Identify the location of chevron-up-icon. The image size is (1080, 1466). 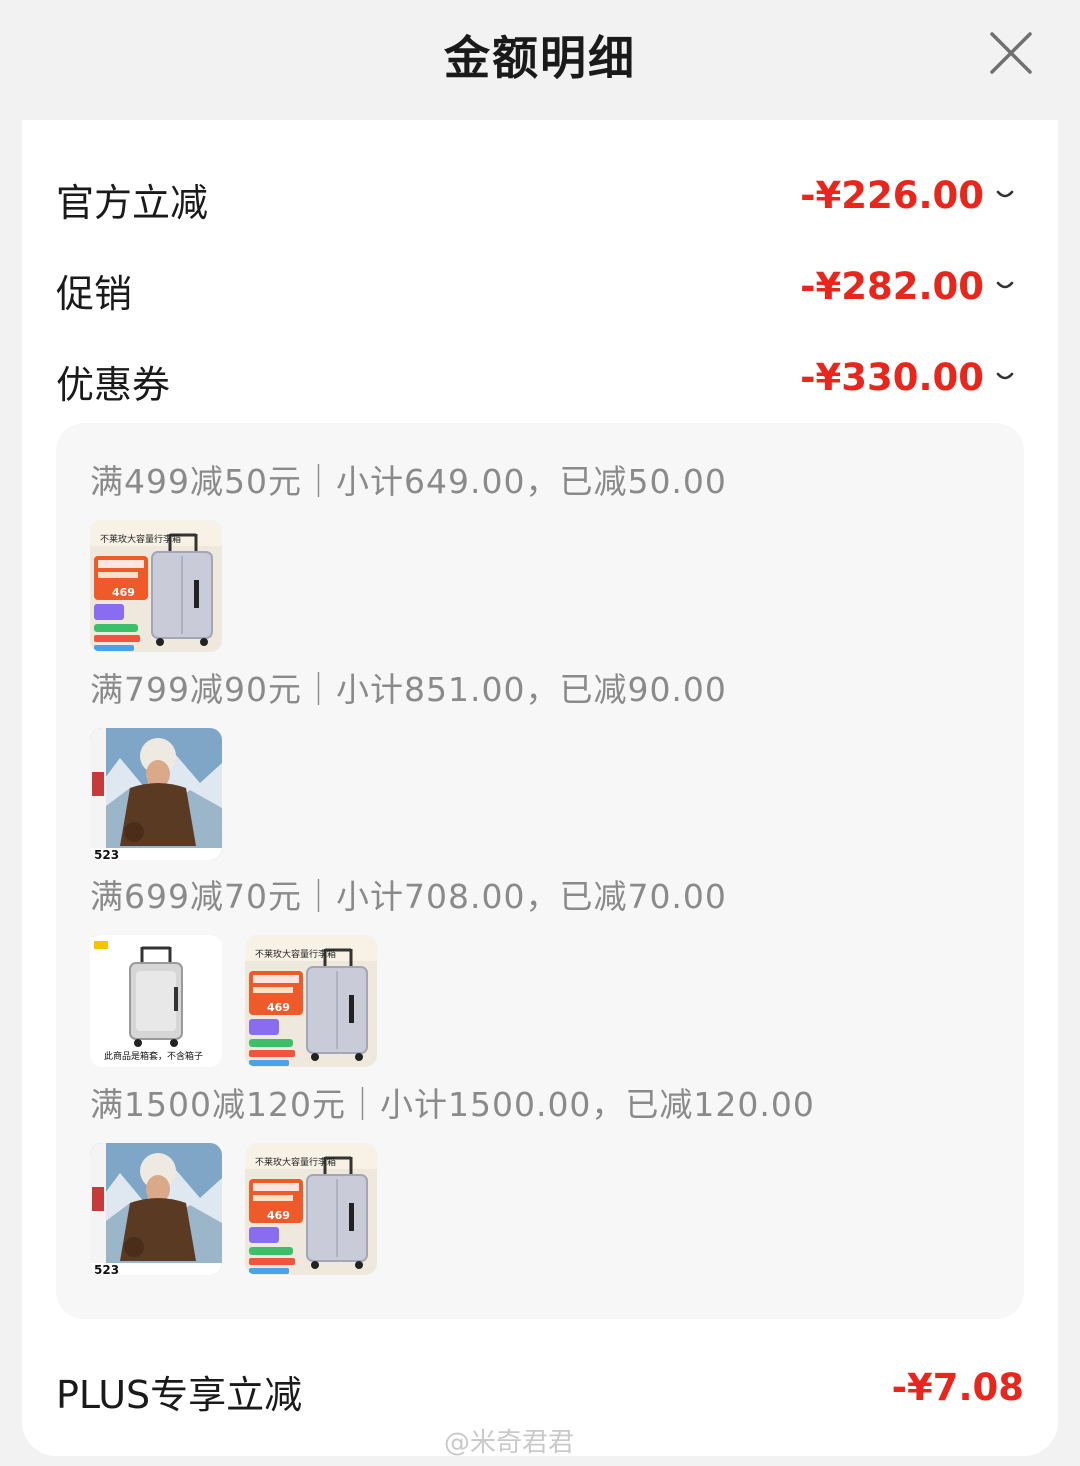
(1005, 377).